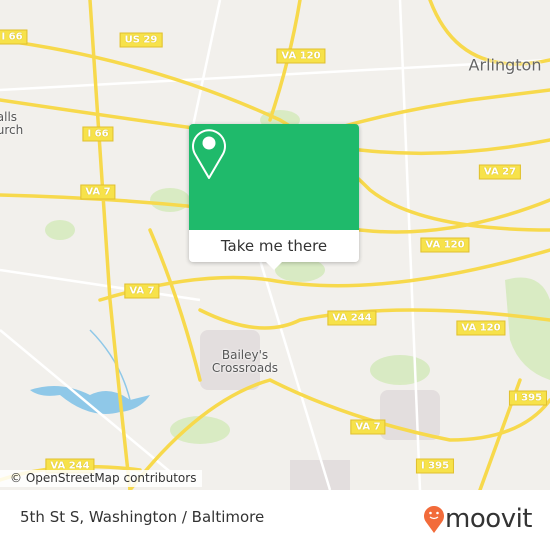 The width and height of the screenshot is (550, 550). What do you see at coordinates (488, 519) in the screenshot?
I see `moovit-logo-text: moovit` at bounding box center [488, 519].